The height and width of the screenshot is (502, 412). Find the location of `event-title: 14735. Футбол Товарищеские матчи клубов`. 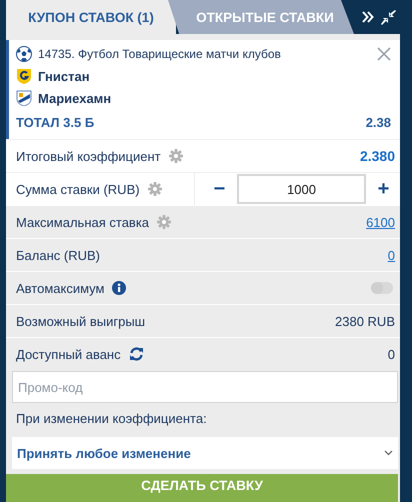

event-title: 14735. Футбол Товарищеские матчи клубов is located at coordinates (159, 54).